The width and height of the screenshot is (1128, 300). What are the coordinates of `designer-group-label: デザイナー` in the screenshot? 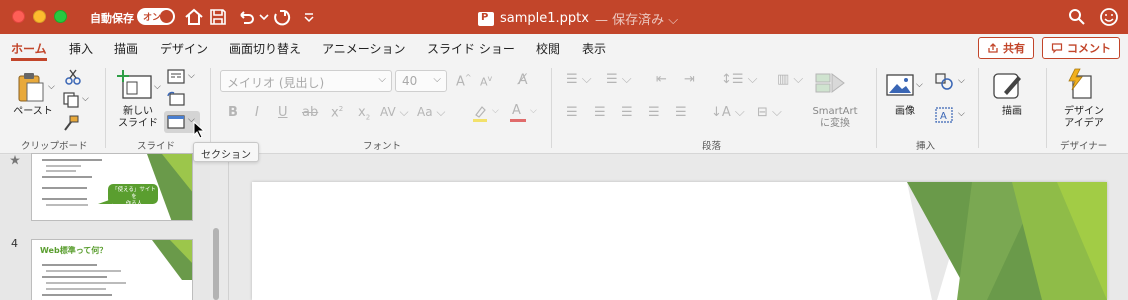 It's located at (1084, 146).